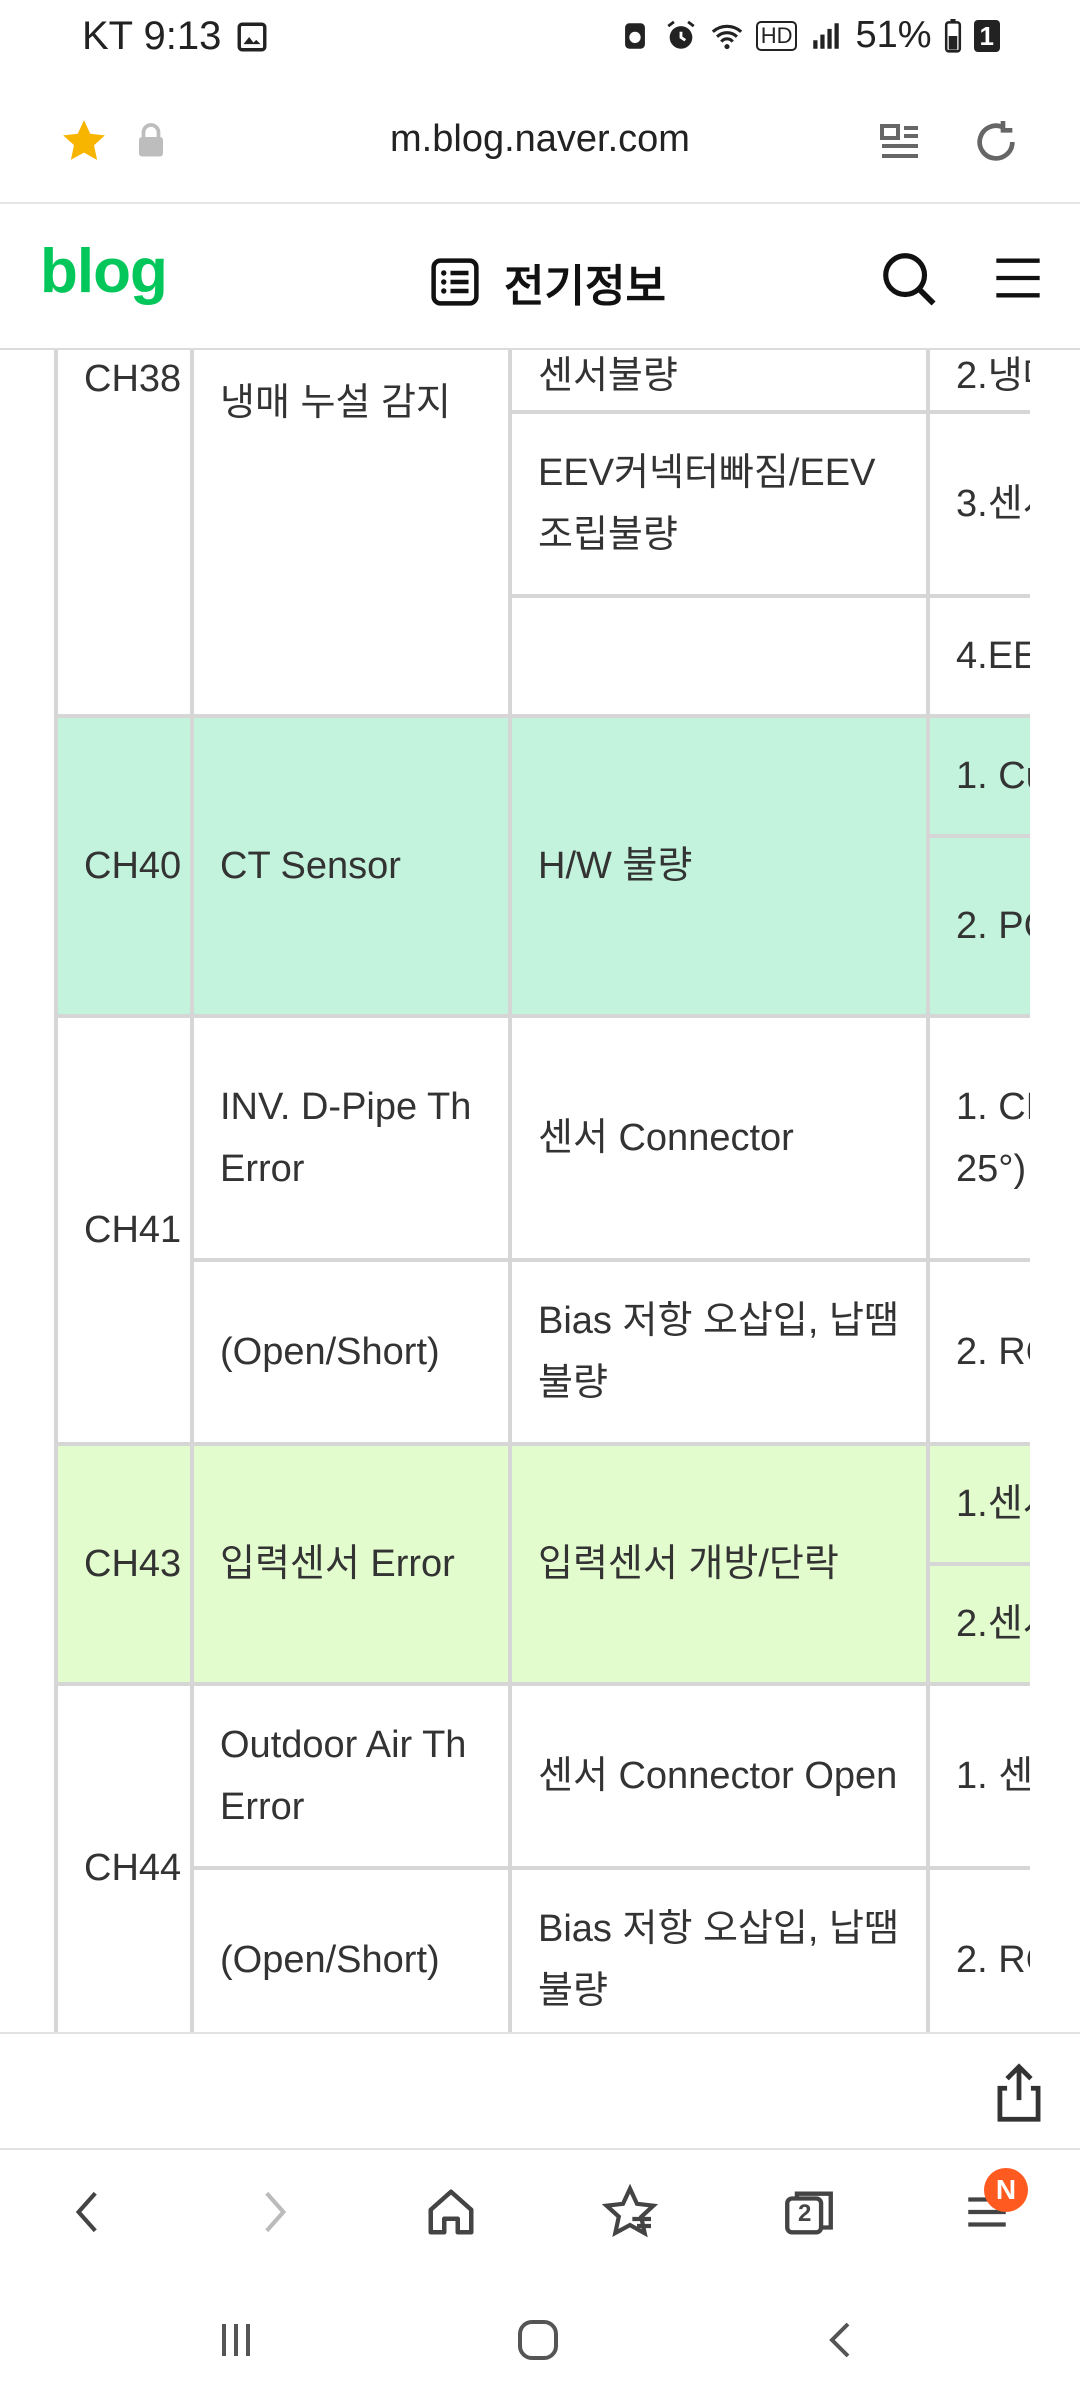 Image resolution: width=1080 pixels, height=2400 pixels. I want to click on battery-icon, so click(952, 35).